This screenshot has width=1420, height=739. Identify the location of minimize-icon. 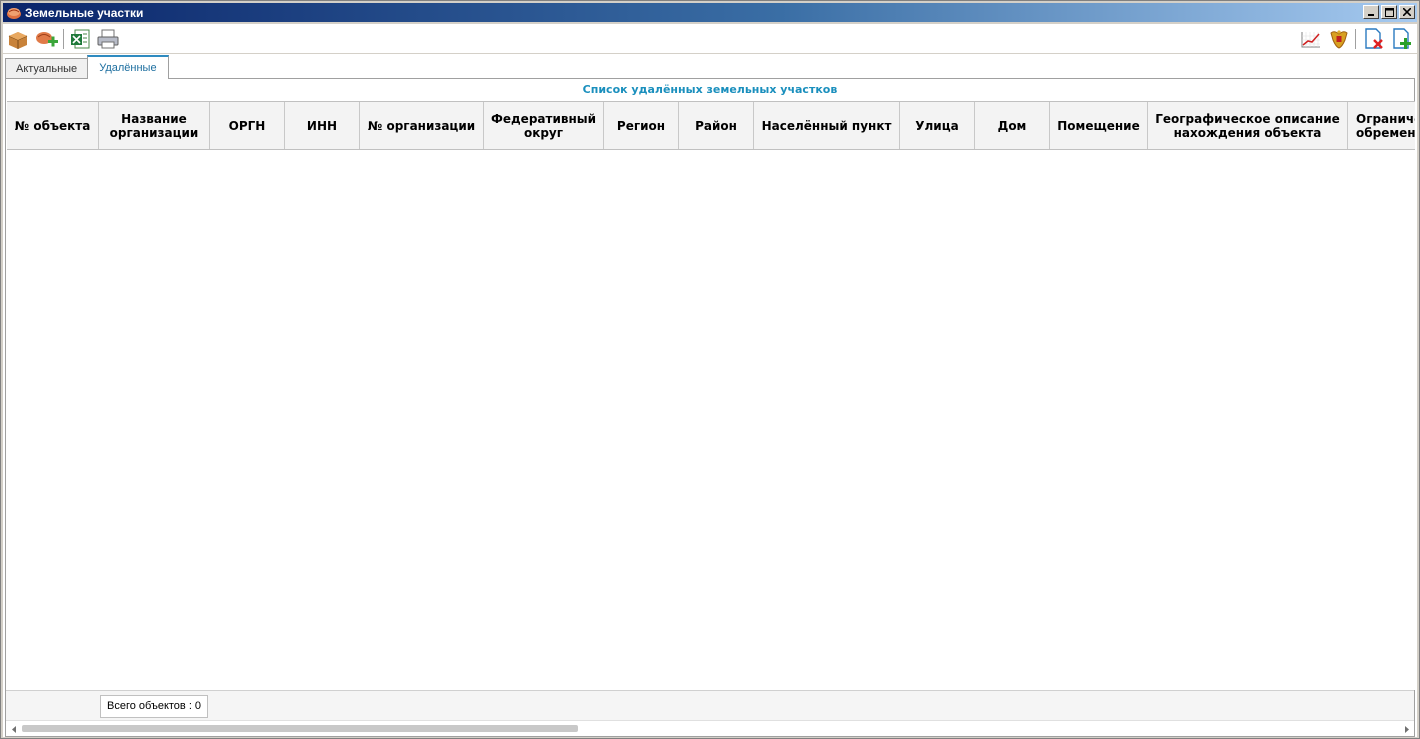
(1371, 15).